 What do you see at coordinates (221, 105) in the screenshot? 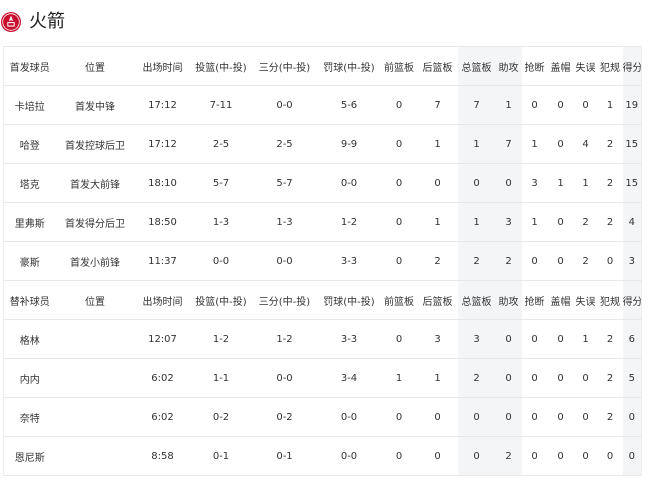
I see `stat-cell: 7-11` at bounding box center [221, 105].